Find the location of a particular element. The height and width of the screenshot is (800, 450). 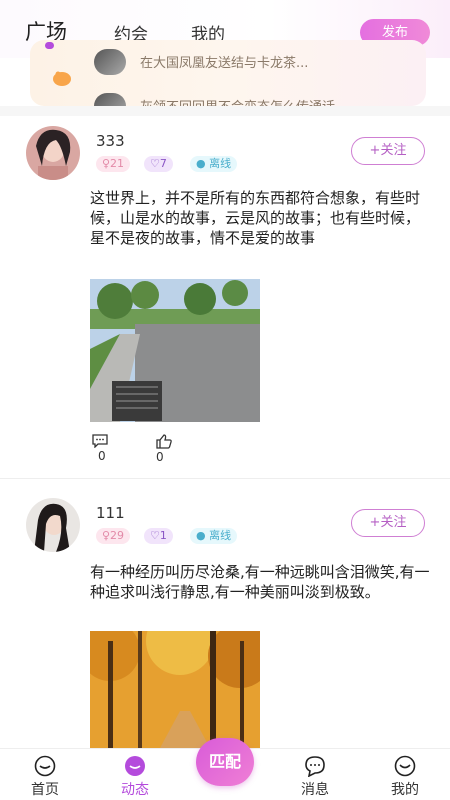

likes-badge: ♡1 is located at coordinates (158, 536).